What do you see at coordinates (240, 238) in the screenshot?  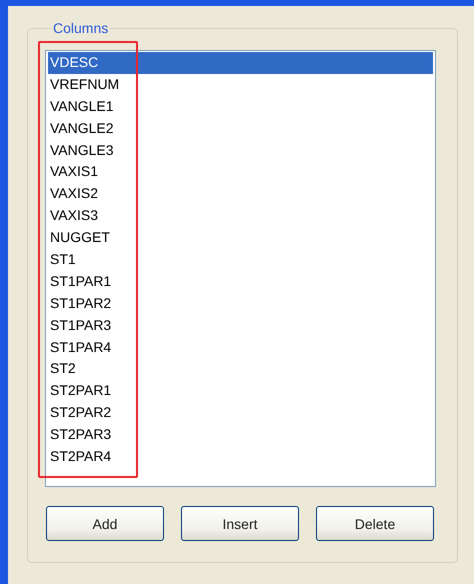 I see `list-item: NUGGET` at bounding box center [240, 238].